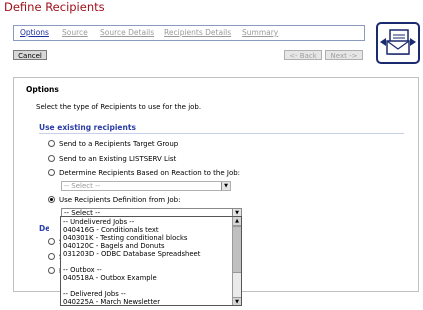  What do you see at coordinates (147, 230) in the screenshot?
I see `dropdown-option: 040416G - Conditionals text` at bounding box center [147, 230].